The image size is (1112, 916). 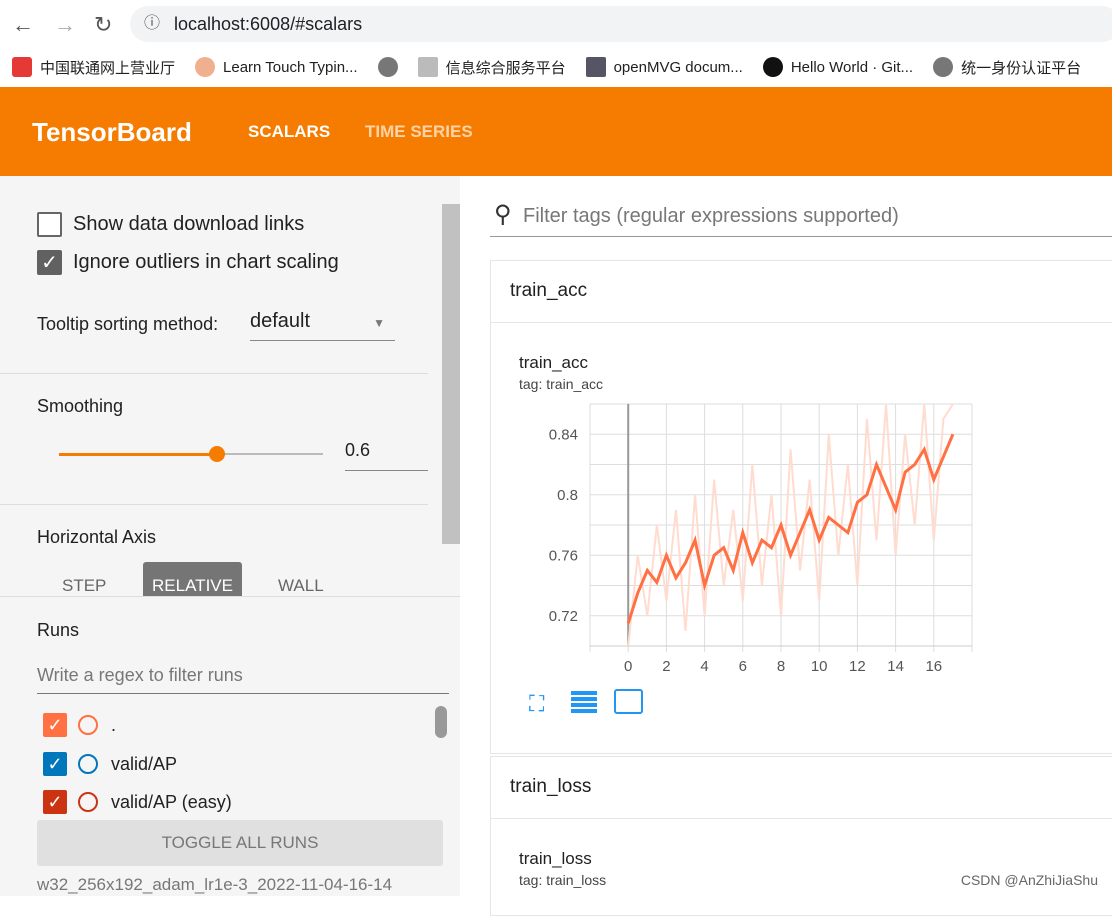 I want to click on bookmark: 统一身份认证平台, so click(x=1007, y=67).